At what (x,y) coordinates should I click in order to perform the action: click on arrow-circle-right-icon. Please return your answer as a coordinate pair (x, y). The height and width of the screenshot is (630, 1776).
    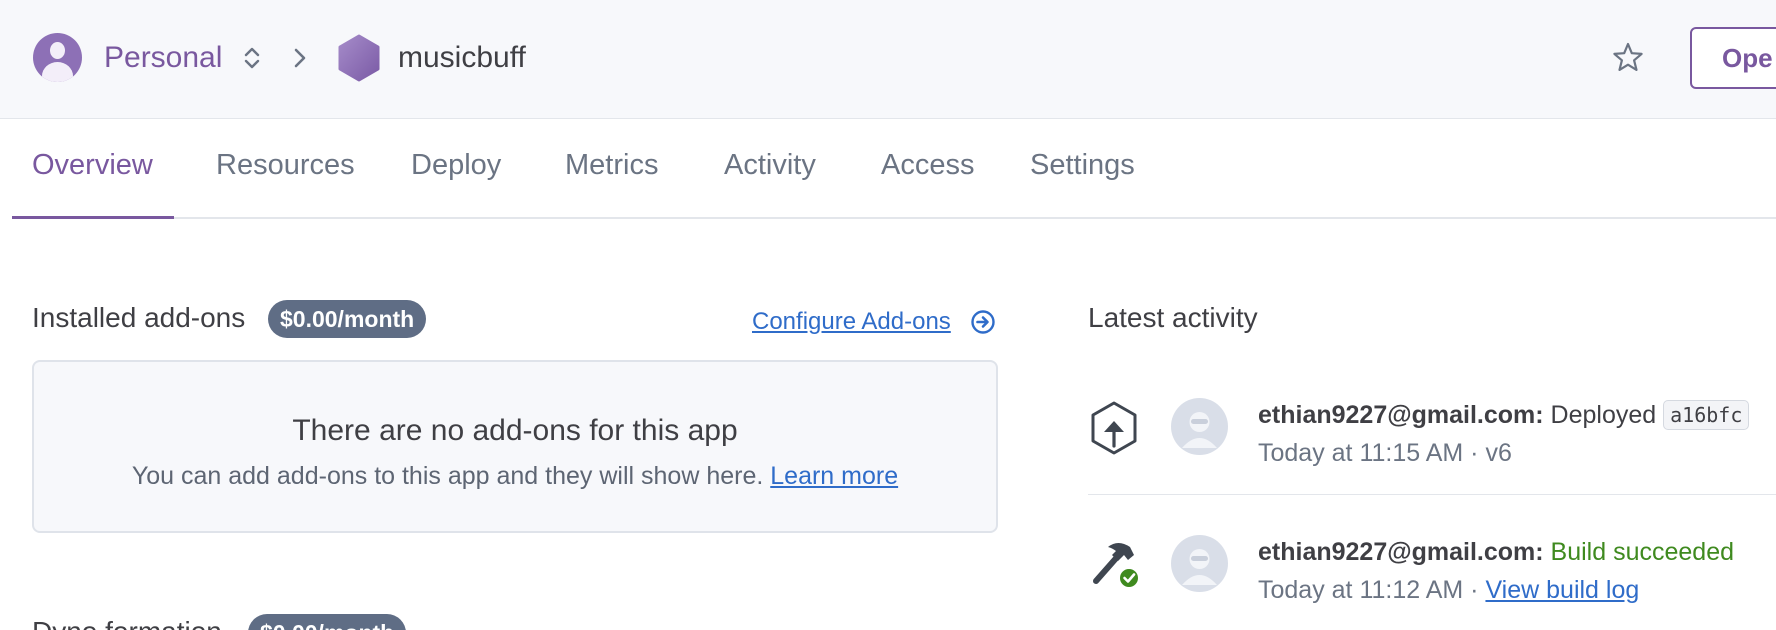
    Looking at the image, I should click on (983, 322).